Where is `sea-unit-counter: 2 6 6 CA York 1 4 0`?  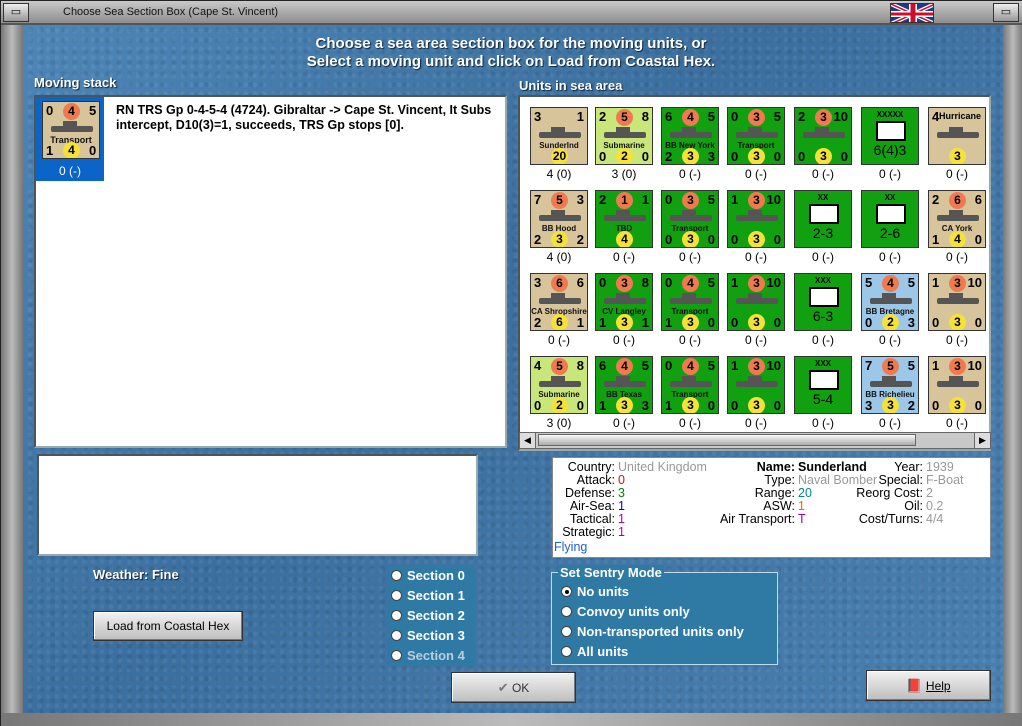 sea-unit-counter: 2 6 6 CA York 1 4 0 is located at coordinates (957, 219).